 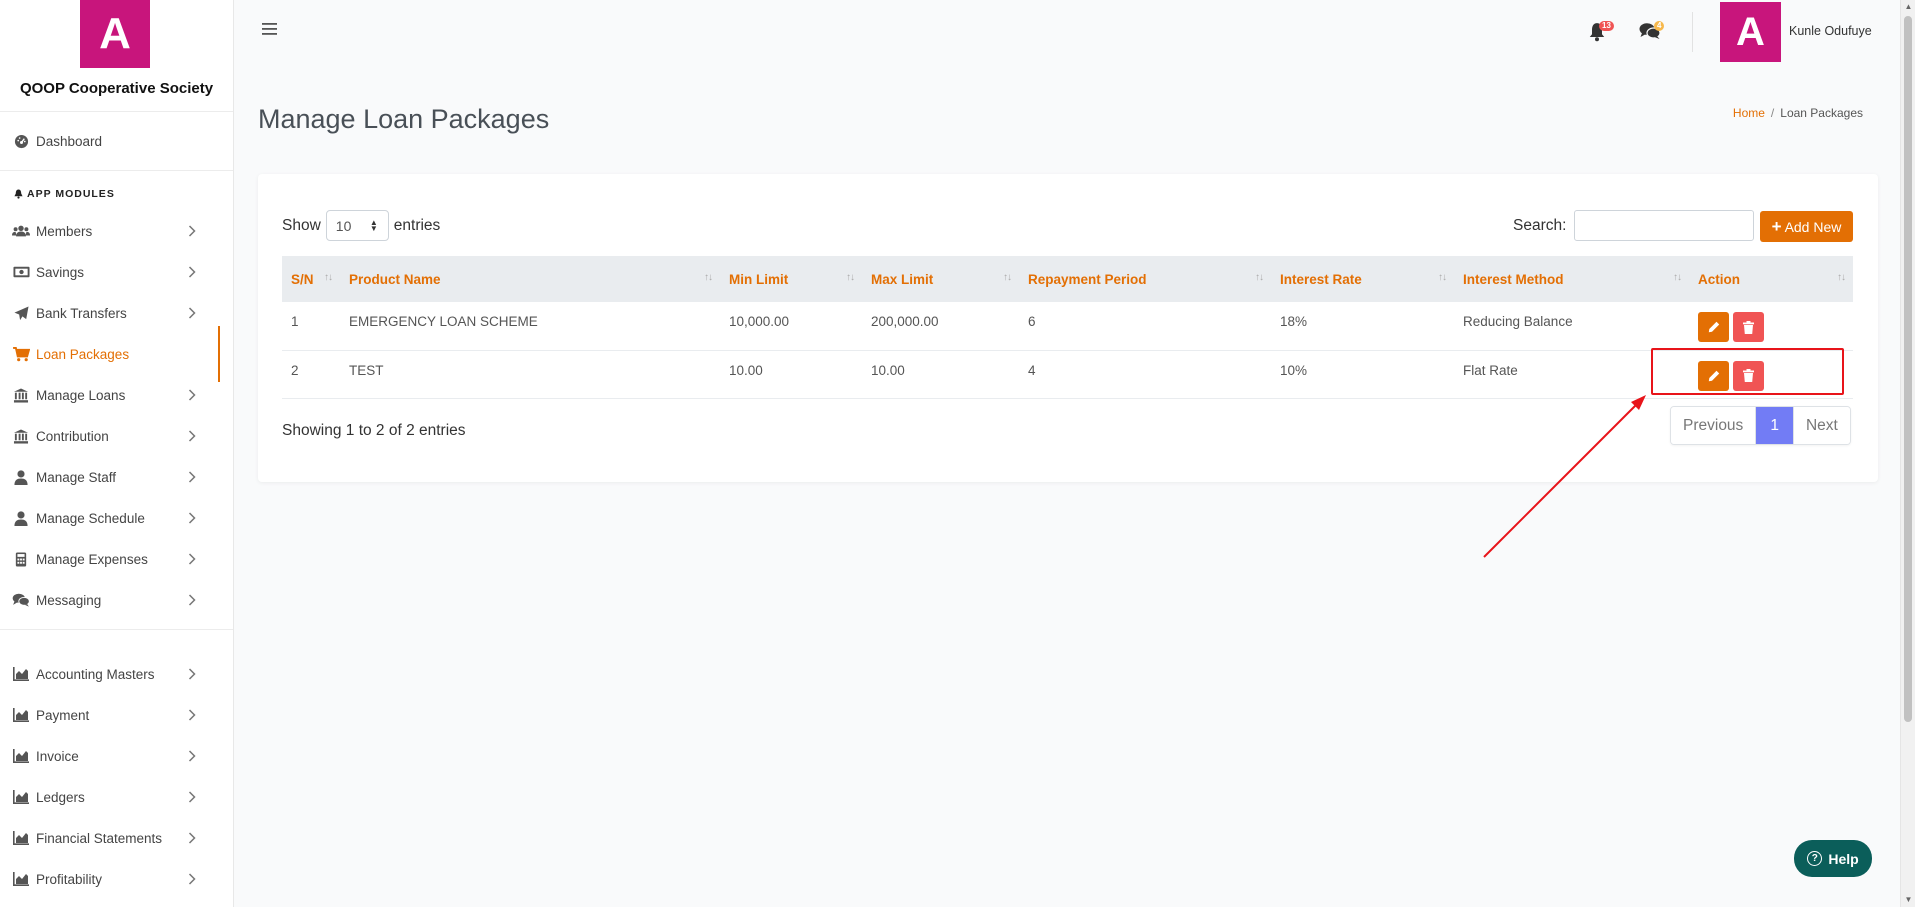 I want to click on pagination-previous: Previous, so click(x=1713, y=425).